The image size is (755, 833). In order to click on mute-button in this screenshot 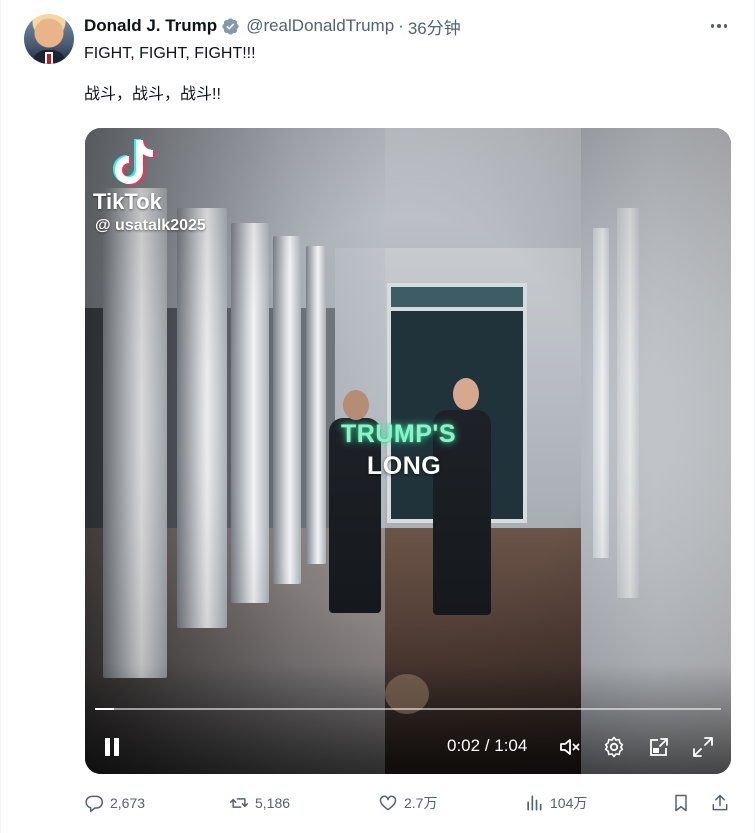, I will do `click(570, 747)`.